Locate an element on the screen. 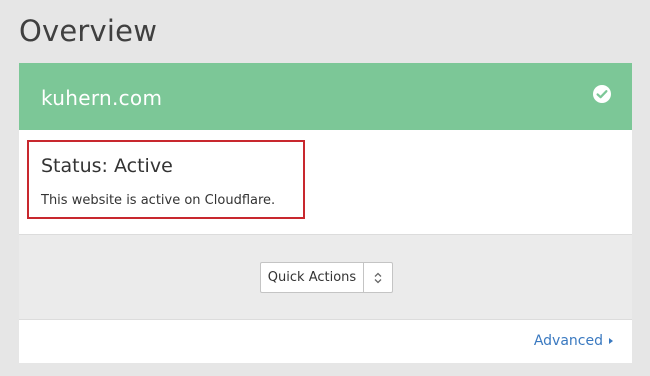  advanced-label: Advanced is located at coordinates (568, 341).